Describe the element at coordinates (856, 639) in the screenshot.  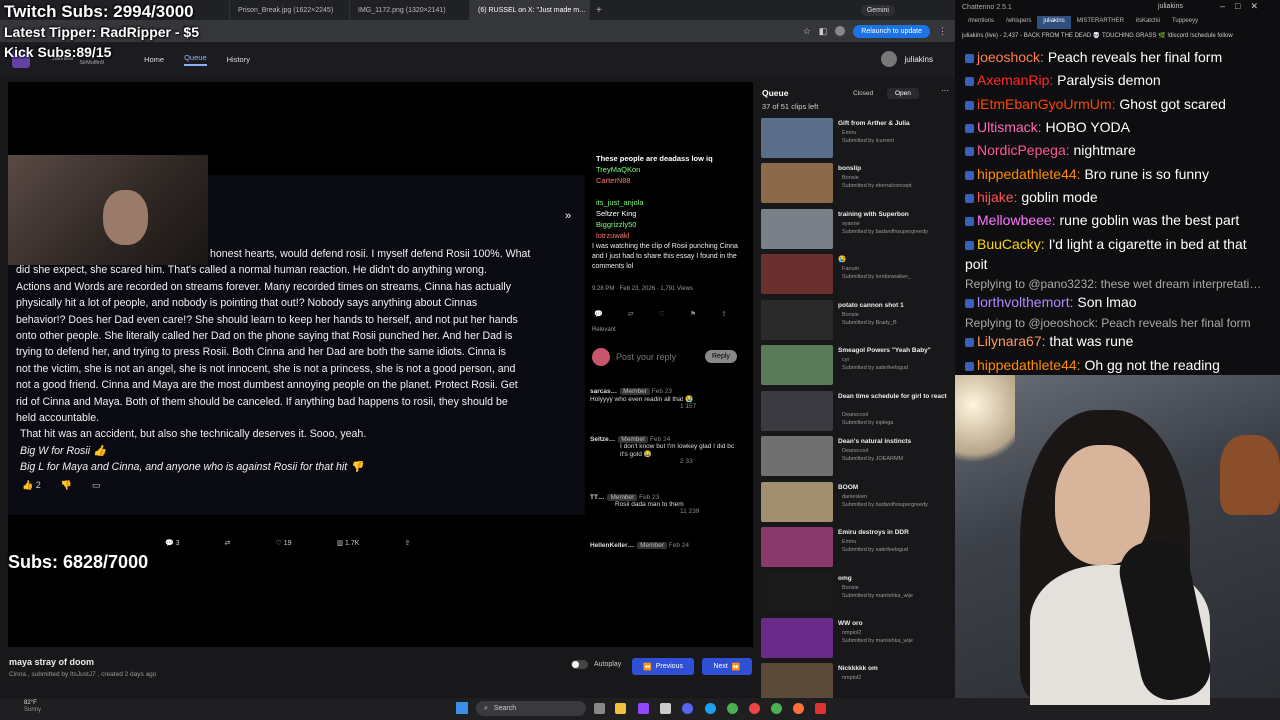
I see `queue-item: WW oro nmpiol2 Submitted by maniishka_wije` at that location.